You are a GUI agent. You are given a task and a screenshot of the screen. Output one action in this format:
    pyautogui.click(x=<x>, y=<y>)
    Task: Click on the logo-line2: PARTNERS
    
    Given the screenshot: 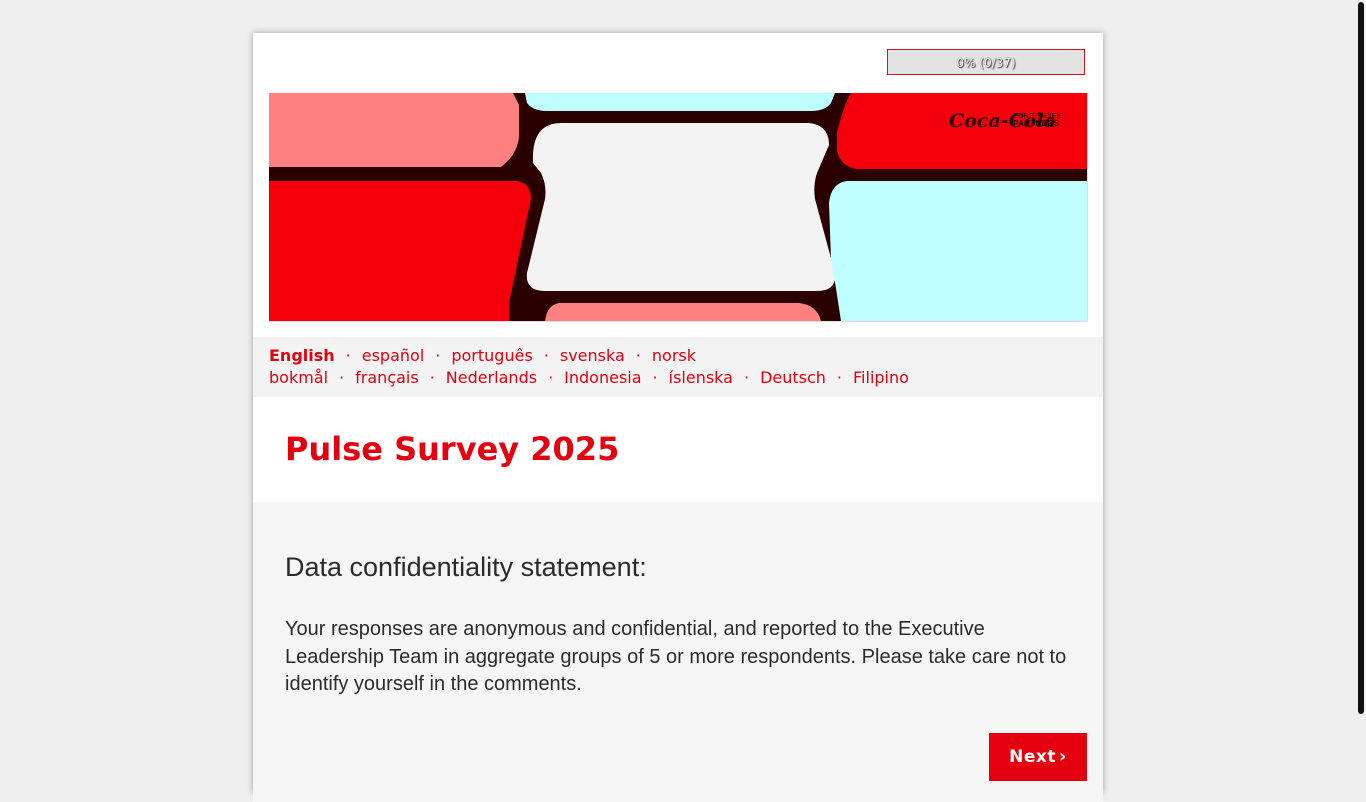 What is the action you would take?
    pyautogui.click(x=1036, y=123)
    